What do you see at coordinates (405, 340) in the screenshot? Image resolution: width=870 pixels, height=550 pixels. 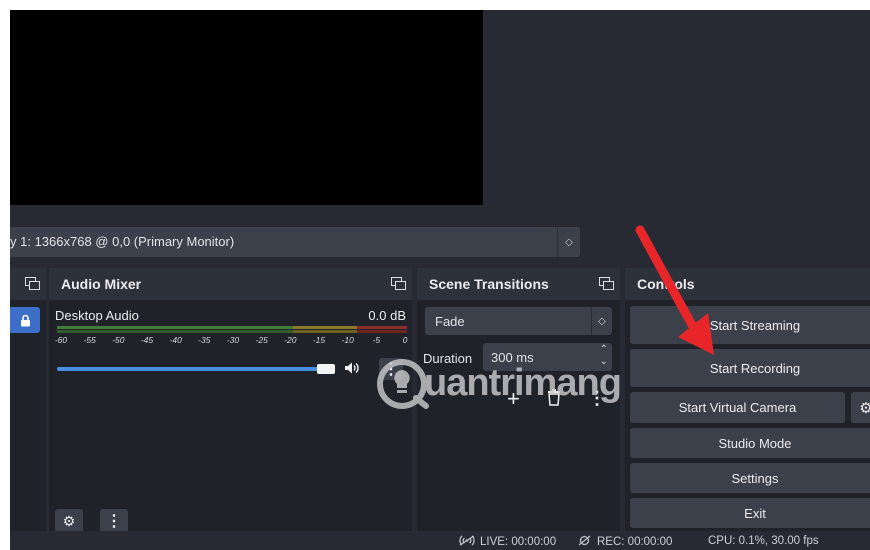 I see `meter-tick-label: 0` at bounding box center [405, 340].